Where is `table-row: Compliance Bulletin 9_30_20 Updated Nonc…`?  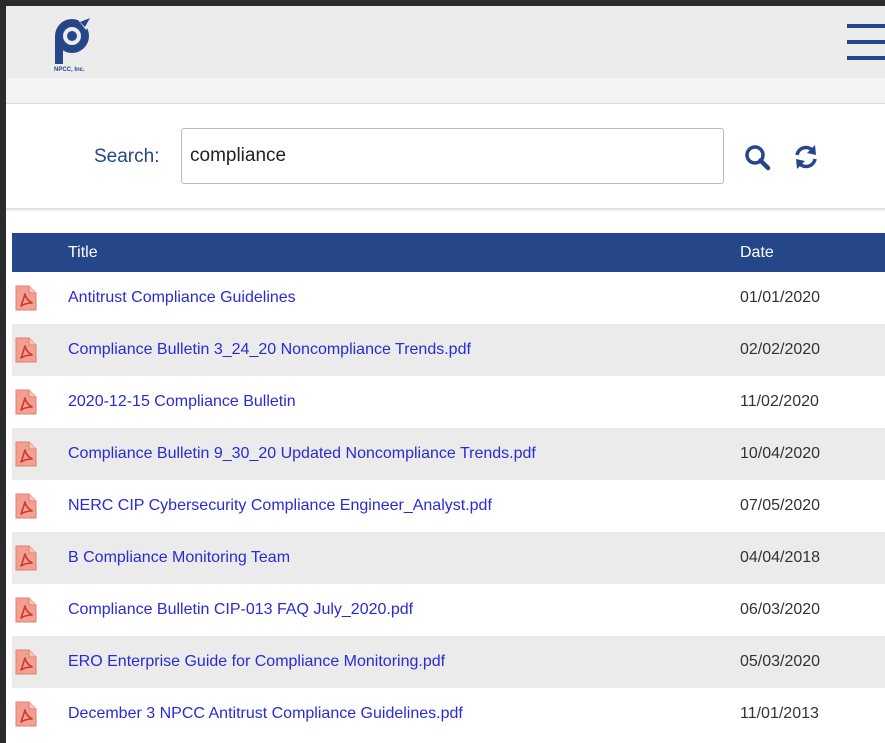 table-row: Compliance Bulletin 9_30_20 Updated Nonc… is located at coordinates (448, 454).